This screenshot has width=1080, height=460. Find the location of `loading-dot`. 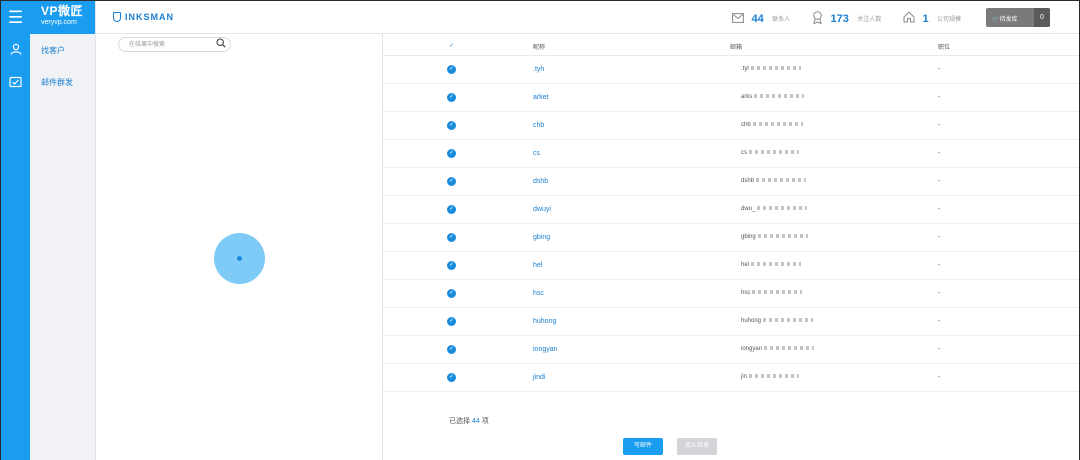

loading-dot is located at coordinates (239, 258).